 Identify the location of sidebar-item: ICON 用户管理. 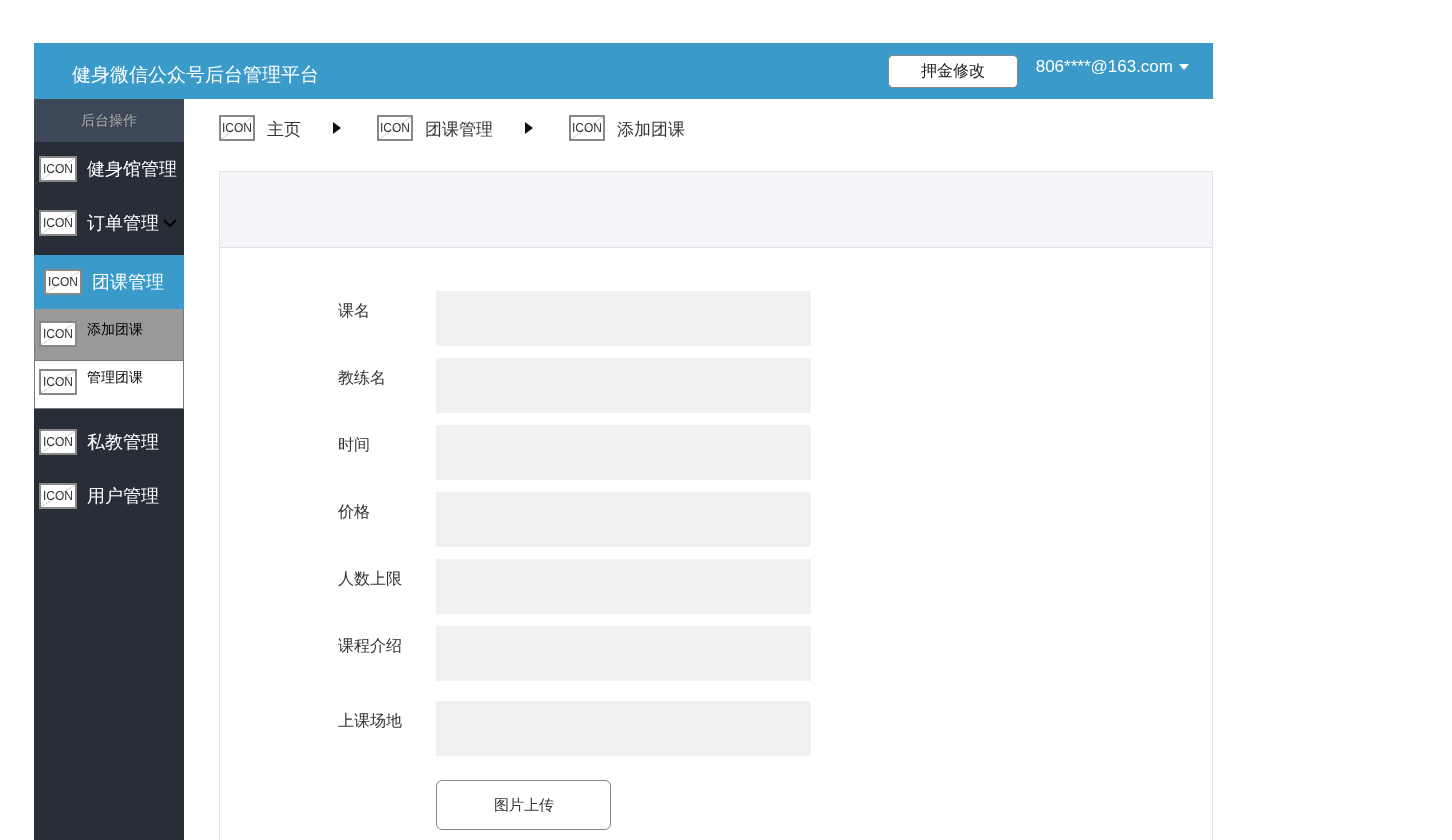
(109, 496).